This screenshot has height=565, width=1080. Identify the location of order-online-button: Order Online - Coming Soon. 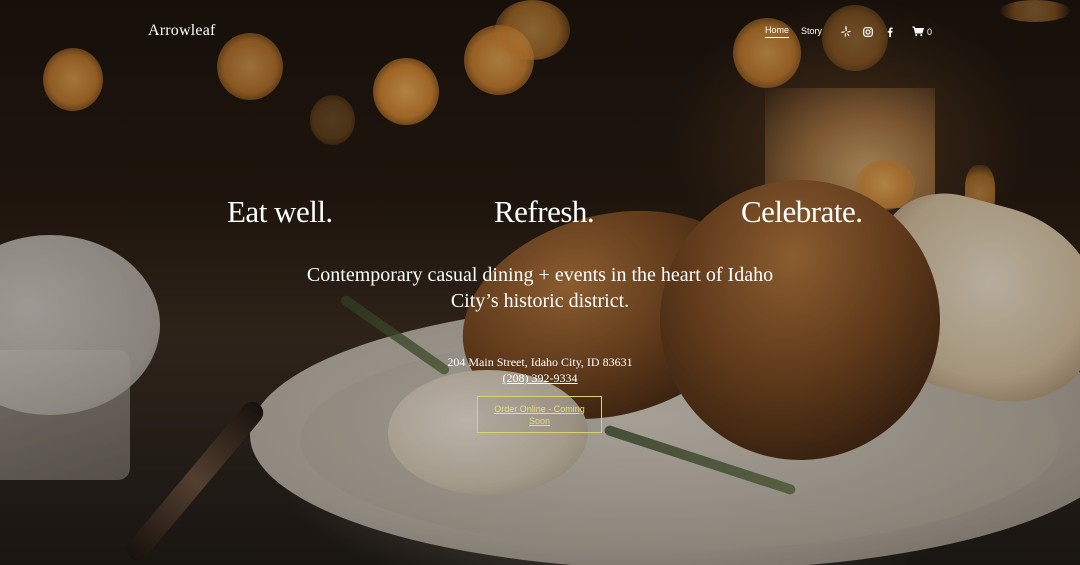
(539, 414).